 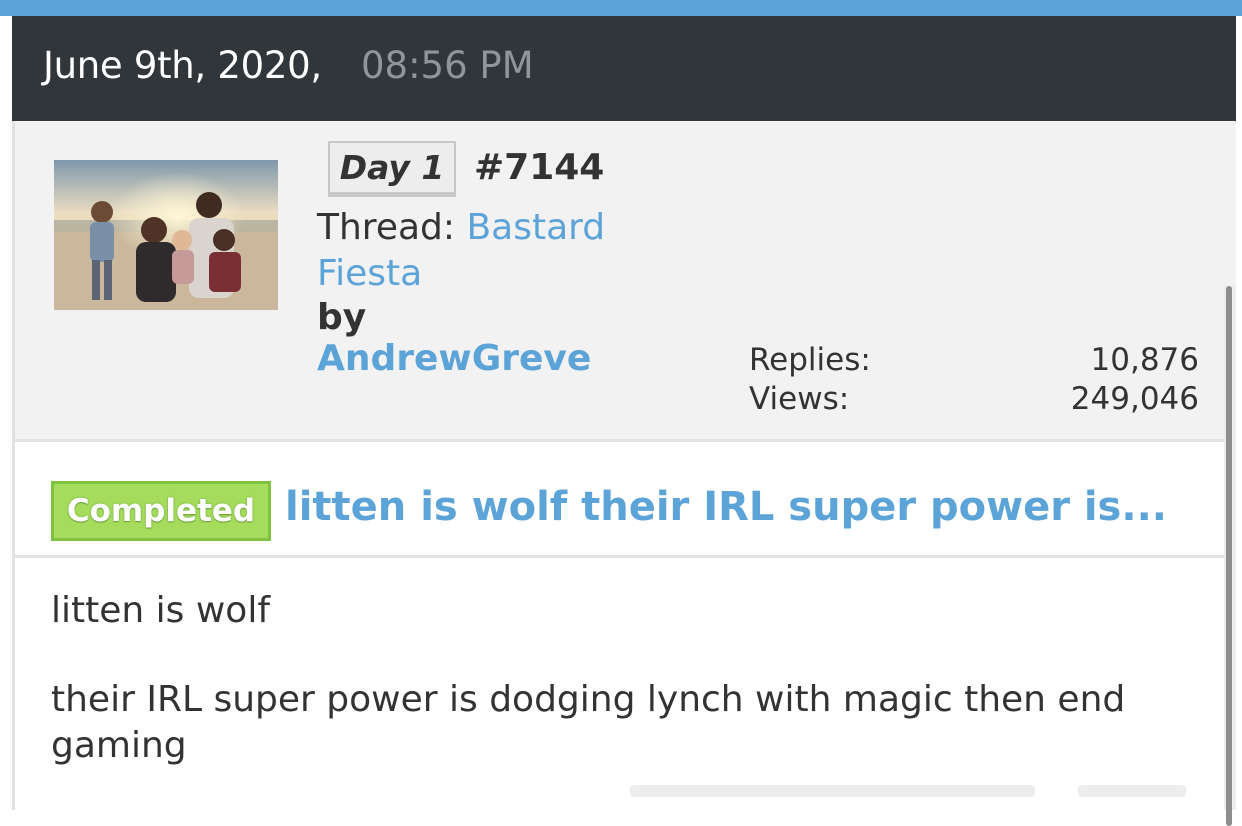 I want to click on thread-thumbnail, so click(x=166, y=235).